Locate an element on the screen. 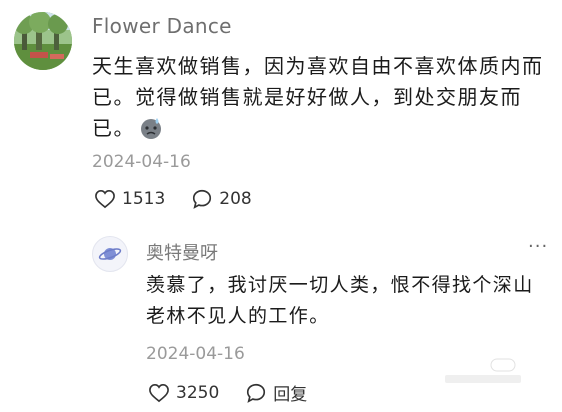 The height and width of the screenshot is (412, 562). like-button: 1513 is located at coordinates (129, 199).